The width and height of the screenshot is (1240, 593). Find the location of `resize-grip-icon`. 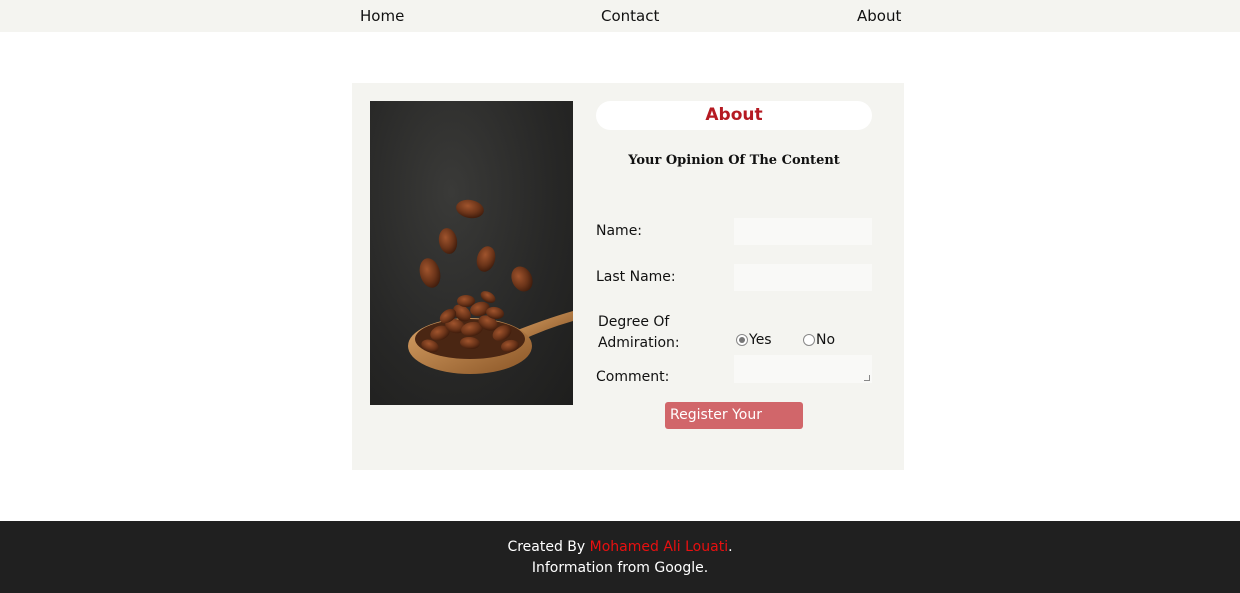

resize-grip-icon is located at coordinates (867, 378).